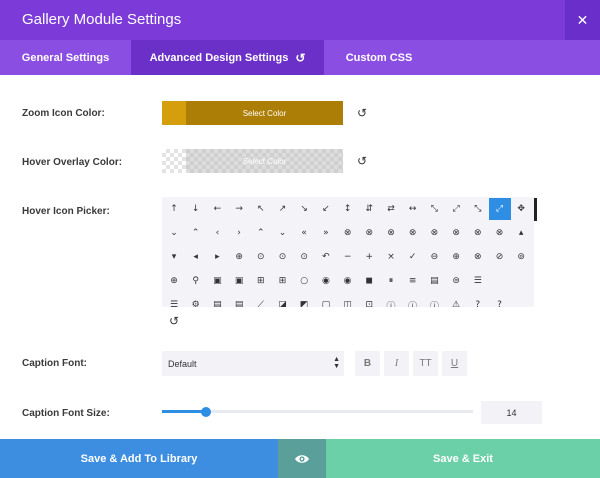  I want to click on icon-option-4-8-icon: ◫, so click(348, 300).